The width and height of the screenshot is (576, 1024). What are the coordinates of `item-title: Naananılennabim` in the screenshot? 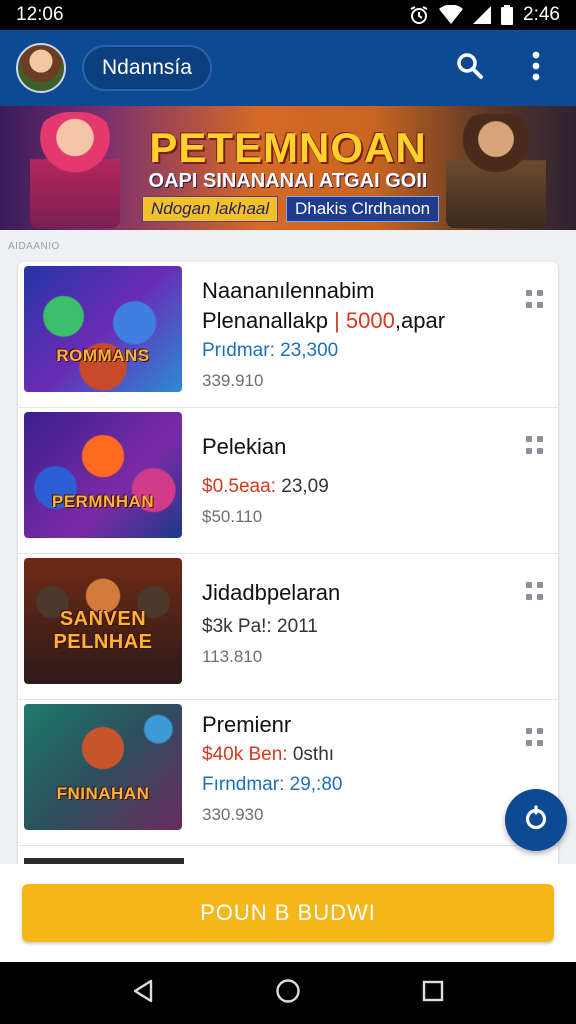 It's located at (288, 290).